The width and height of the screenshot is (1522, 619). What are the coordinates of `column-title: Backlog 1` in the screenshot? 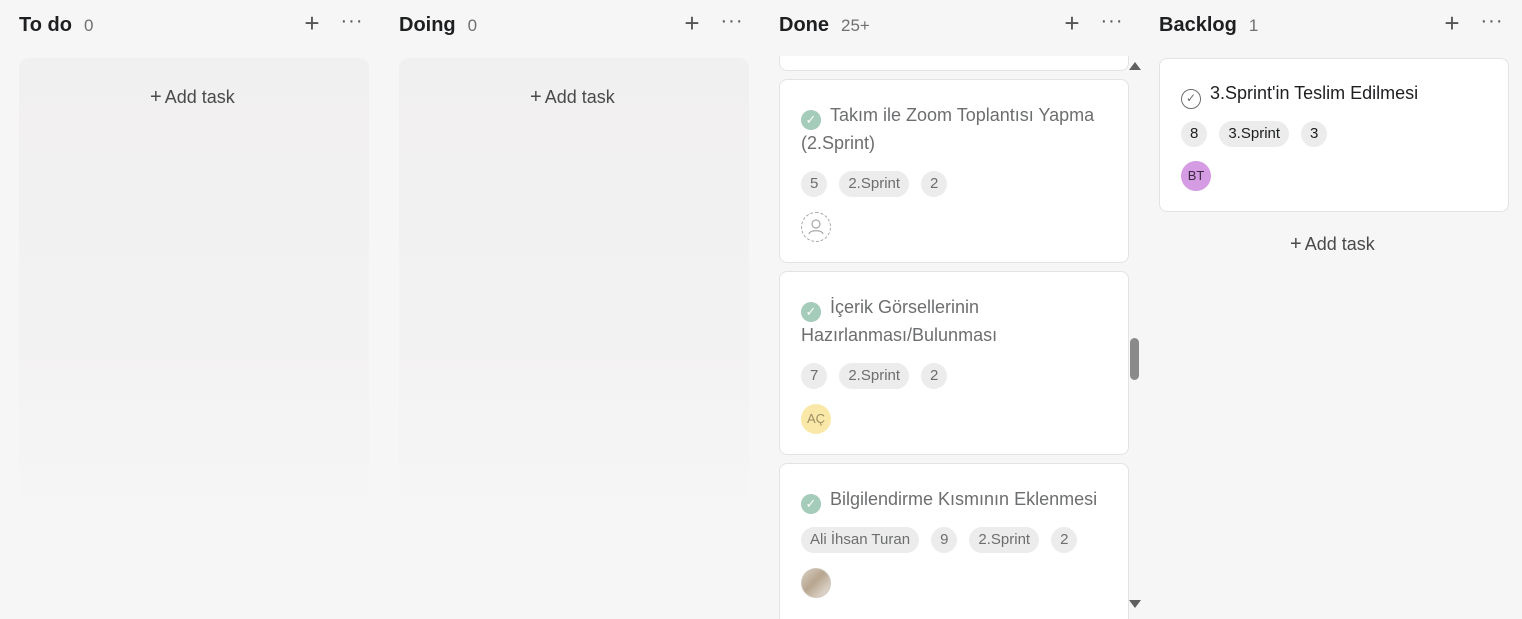 It's located at (1208, 25).